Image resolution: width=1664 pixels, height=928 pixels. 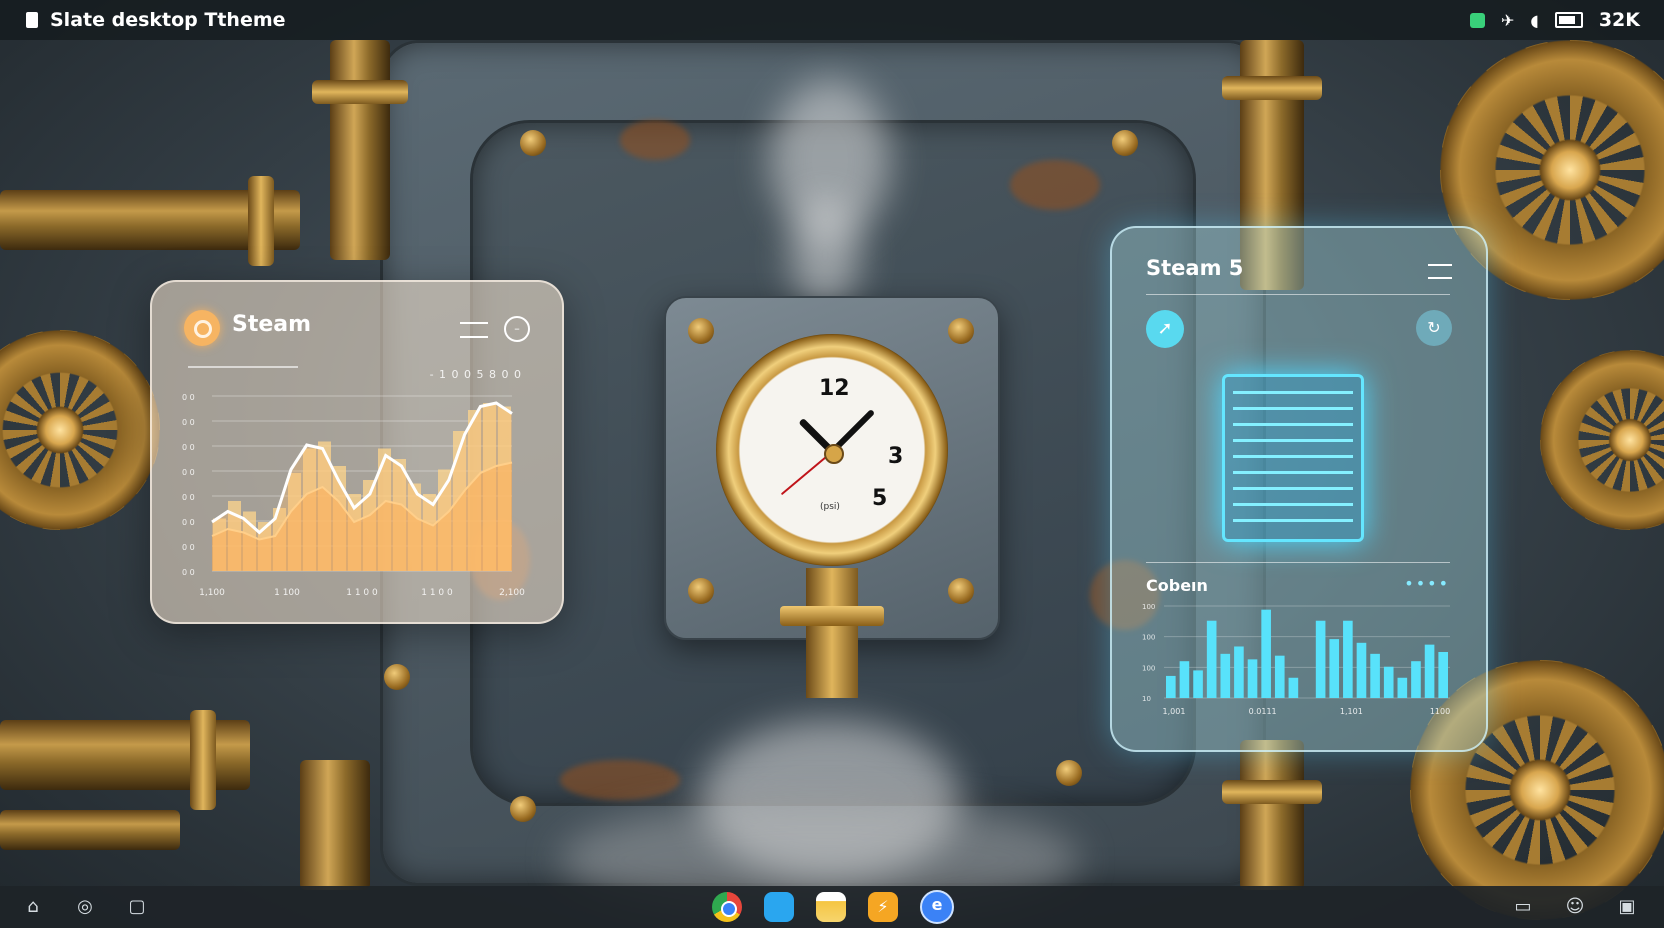 I want to click on gauge-number-5: 5, so click(x=880, y=498).